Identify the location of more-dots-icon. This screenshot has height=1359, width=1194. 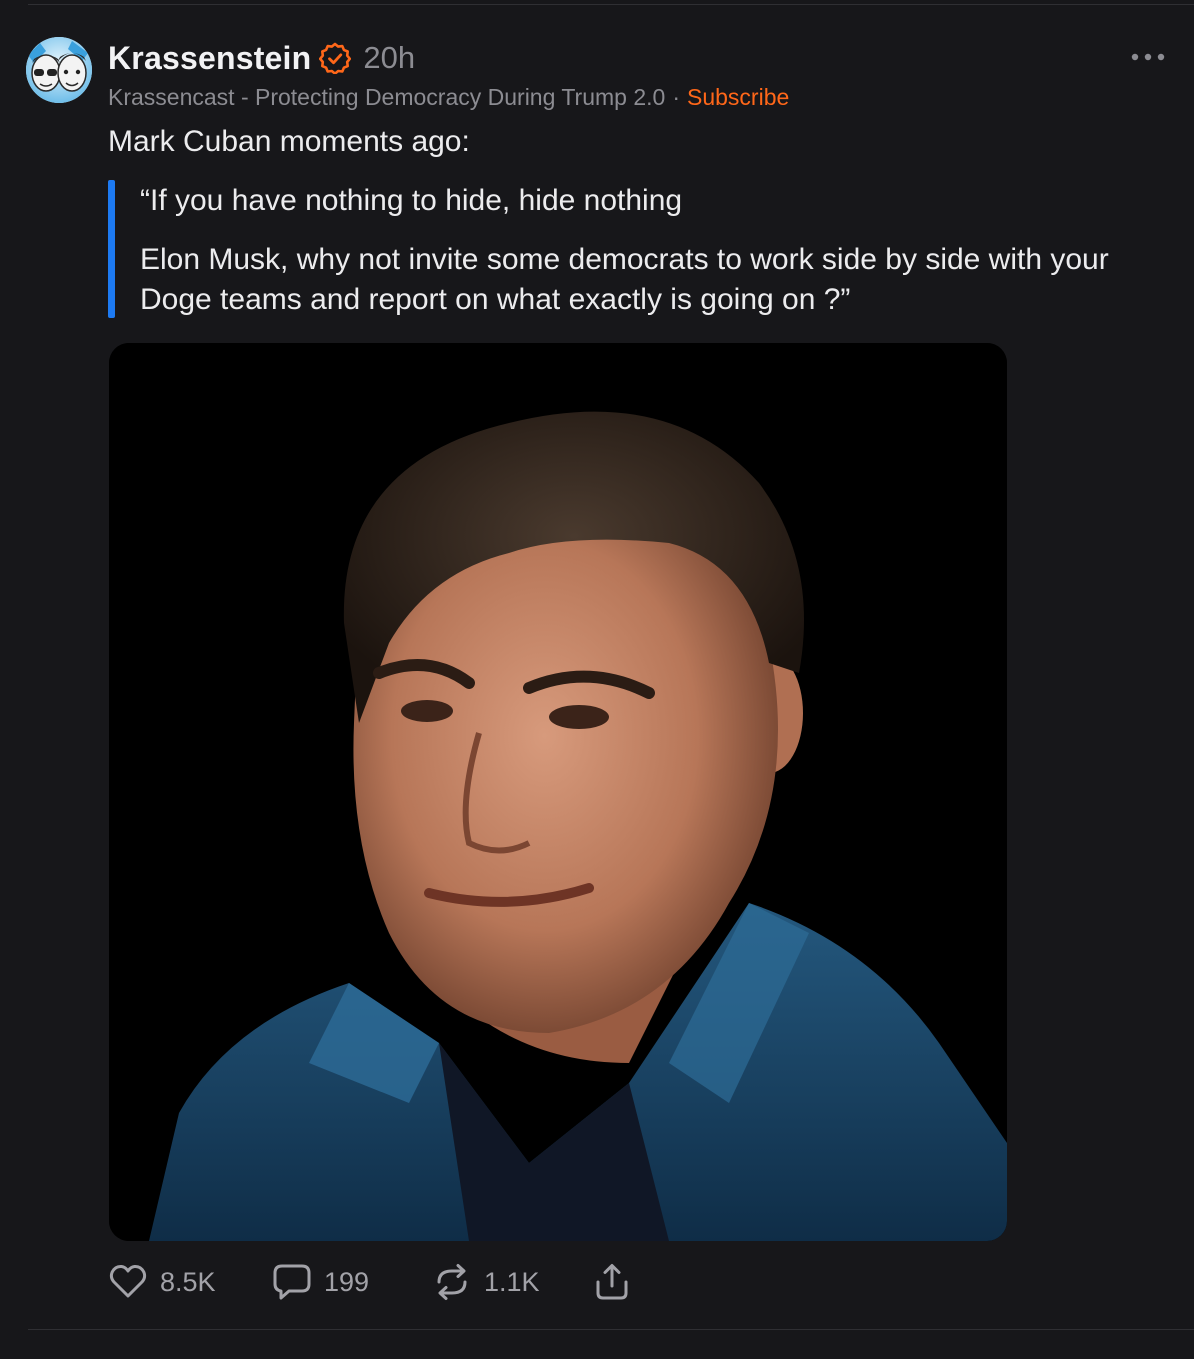
(1148, 57).